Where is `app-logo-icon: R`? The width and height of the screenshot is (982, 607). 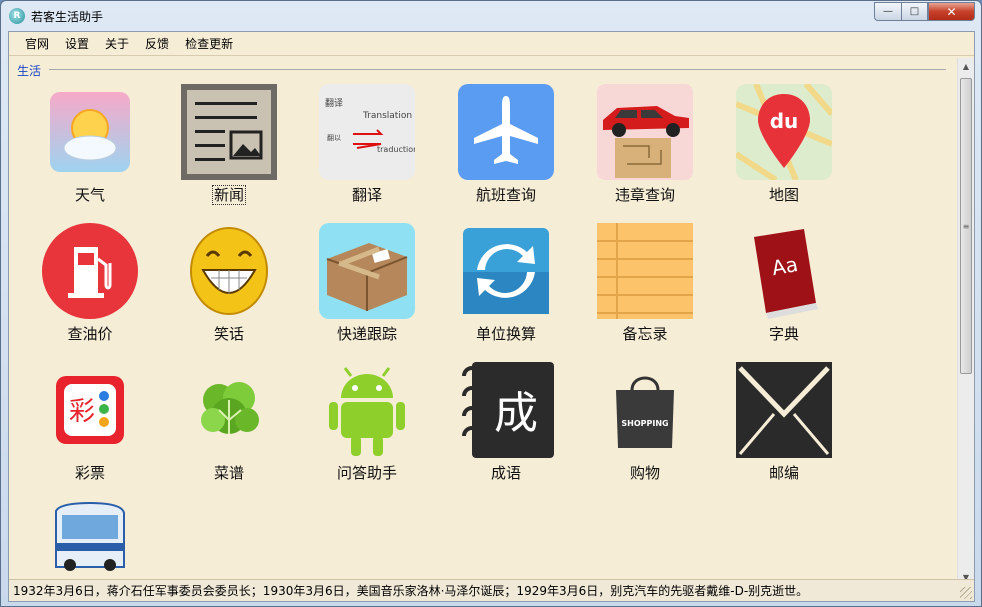
app-logo-icon: R is located at coordinates (17, 16).